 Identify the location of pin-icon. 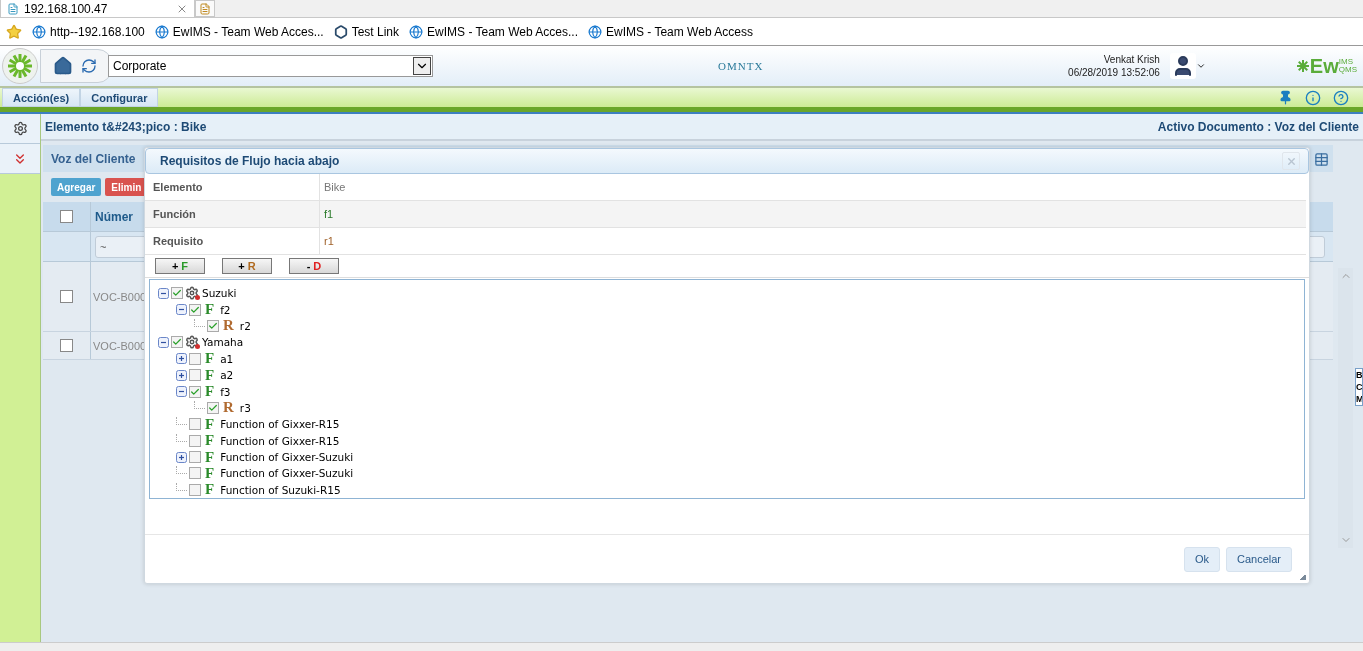
(1285, 97).